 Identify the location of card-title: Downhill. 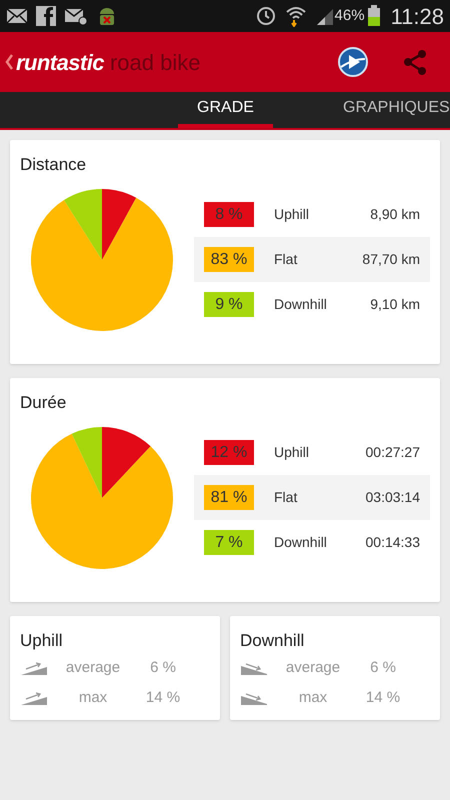
(273, 641).